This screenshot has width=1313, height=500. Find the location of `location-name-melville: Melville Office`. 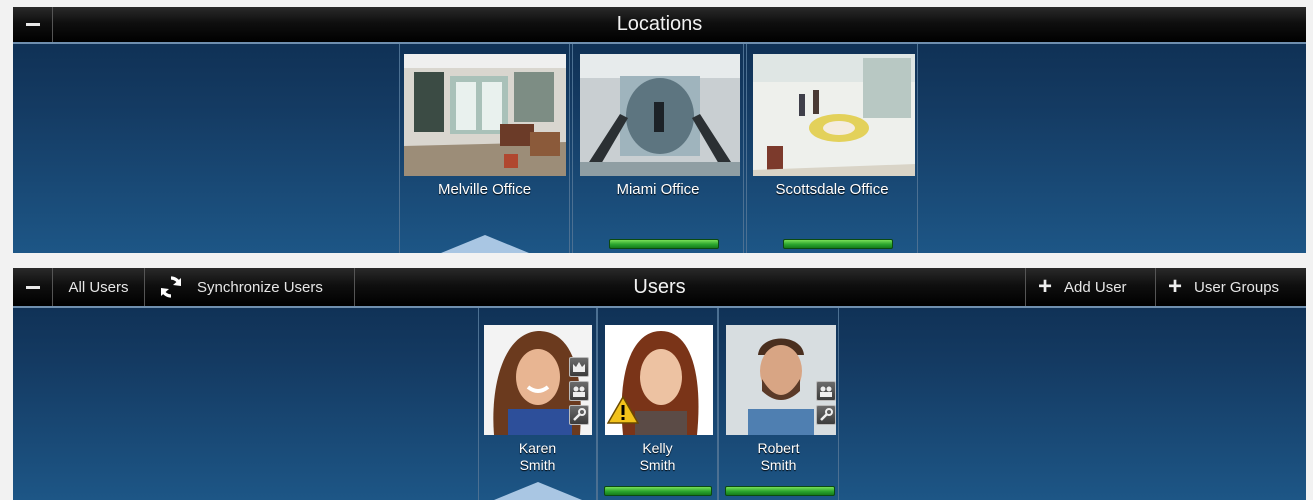

location-name-melville: Melville Office is located at coordinates (484, 189).